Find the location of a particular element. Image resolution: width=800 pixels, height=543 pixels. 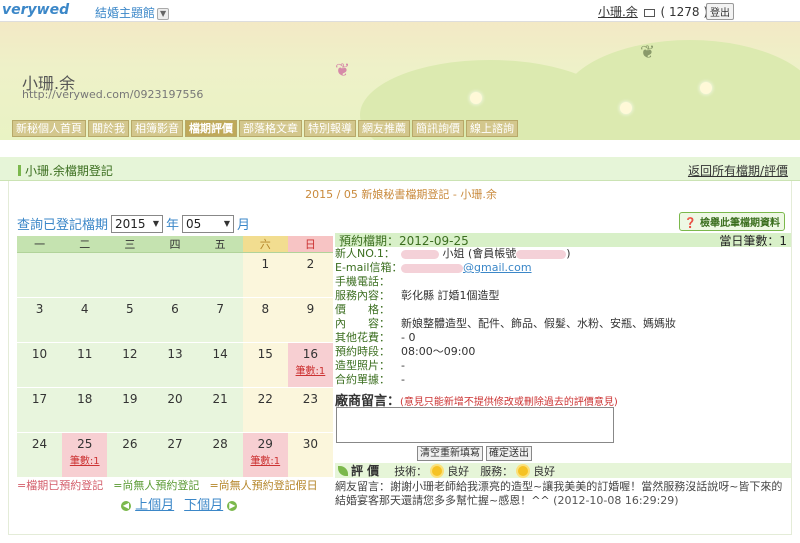

user-box: 小珊.余 ( 1278 ) is located at coordinates (653, 11).